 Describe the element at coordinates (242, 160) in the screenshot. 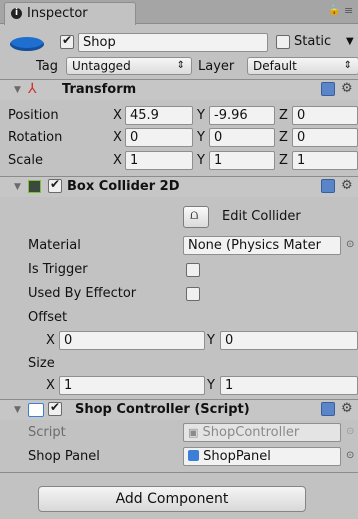

I see `scale-y-field: 1` at that location.